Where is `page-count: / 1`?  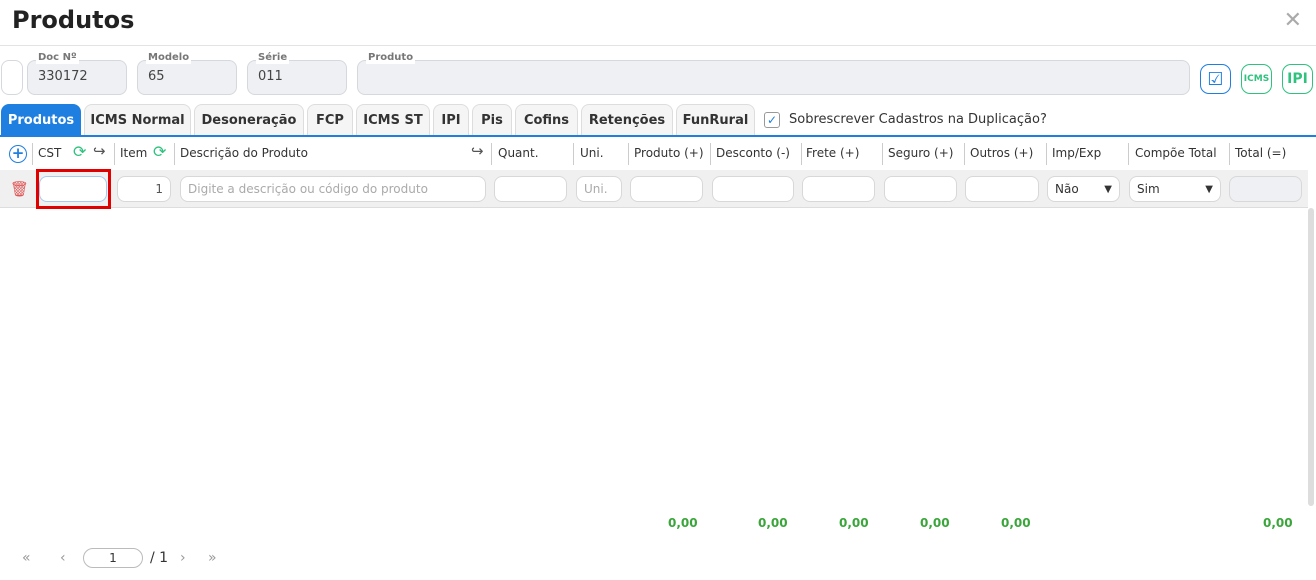
page-count: / 1 is located at coordinates (159, 558).